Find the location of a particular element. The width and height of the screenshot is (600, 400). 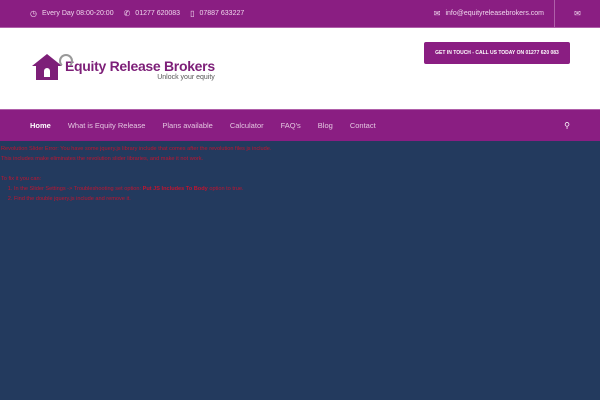

nav-contact: Contact is located at coordinates (363, 125).